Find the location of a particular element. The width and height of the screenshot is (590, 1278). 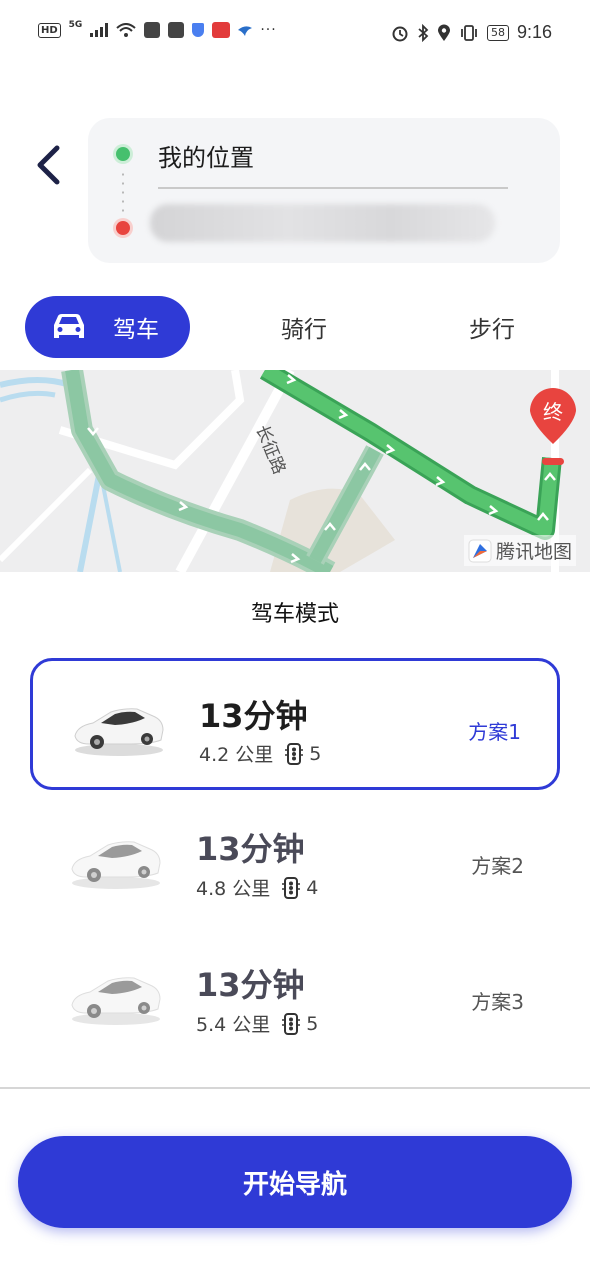

plan-meta: 4.2 公里 5 is located at coordinates (260, 753).